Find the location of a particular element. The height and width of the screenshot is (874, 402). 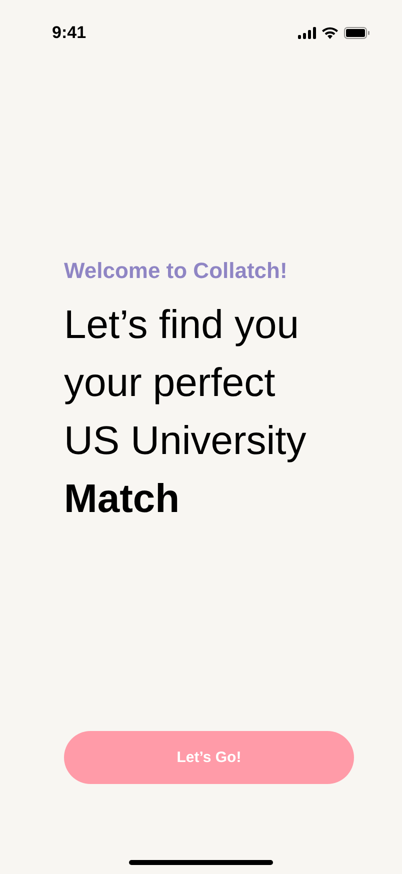

lets-go-button: Let’s Go! is located at coordinates (209, 757).